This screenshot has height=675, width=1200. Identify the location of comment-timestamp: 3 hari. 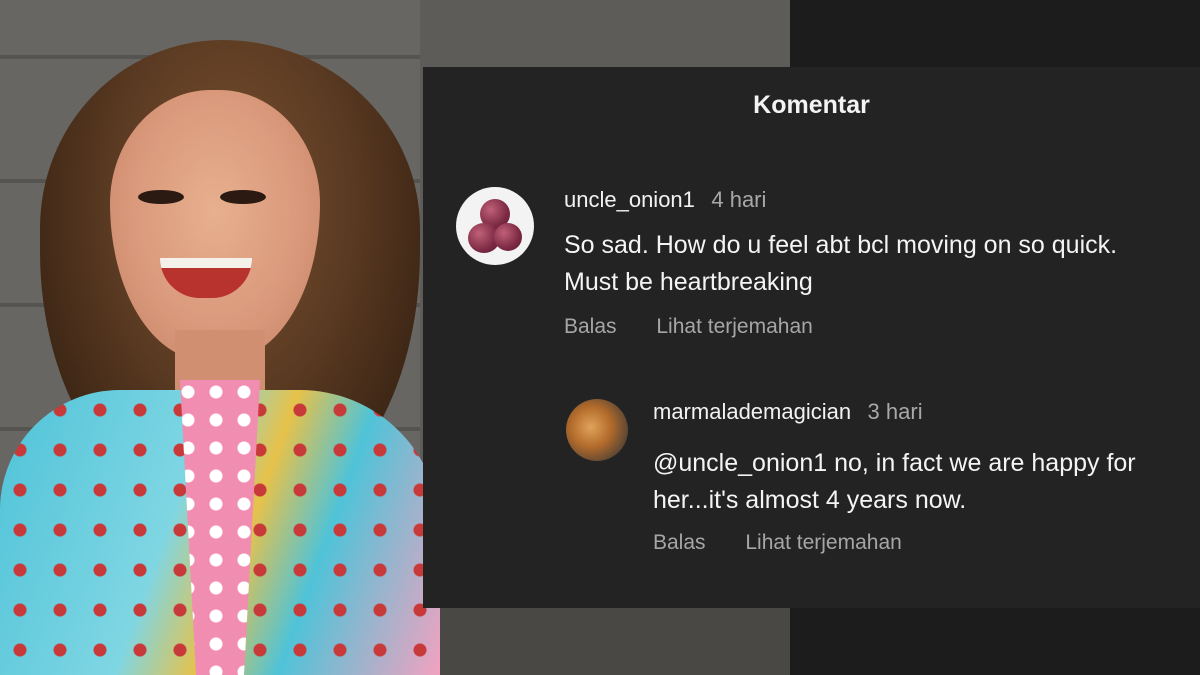
(895, 411).